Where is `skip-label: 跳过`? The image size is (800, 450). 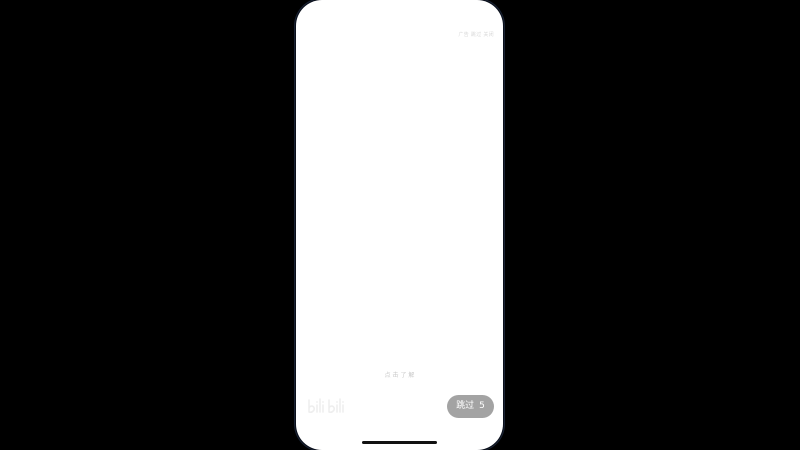 skip-label: 跳过 is located at coordinates (465, 406).